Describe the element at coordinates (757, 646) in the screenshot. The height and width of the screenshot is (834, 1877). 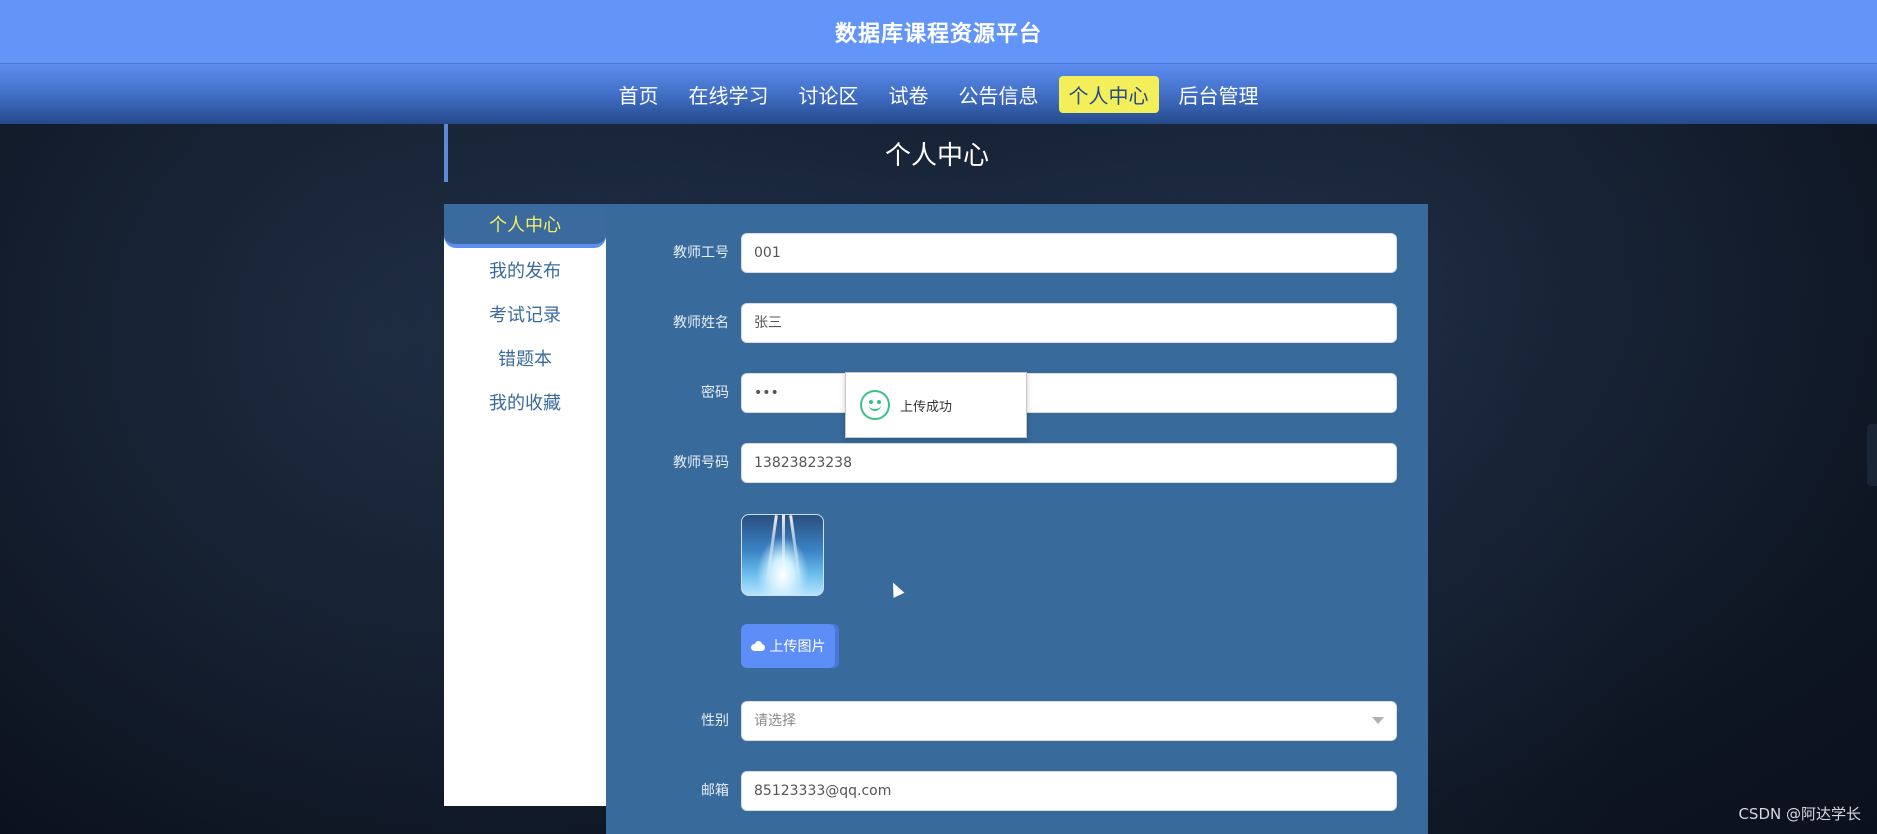
I see `cloud-upload-icon` at that location.